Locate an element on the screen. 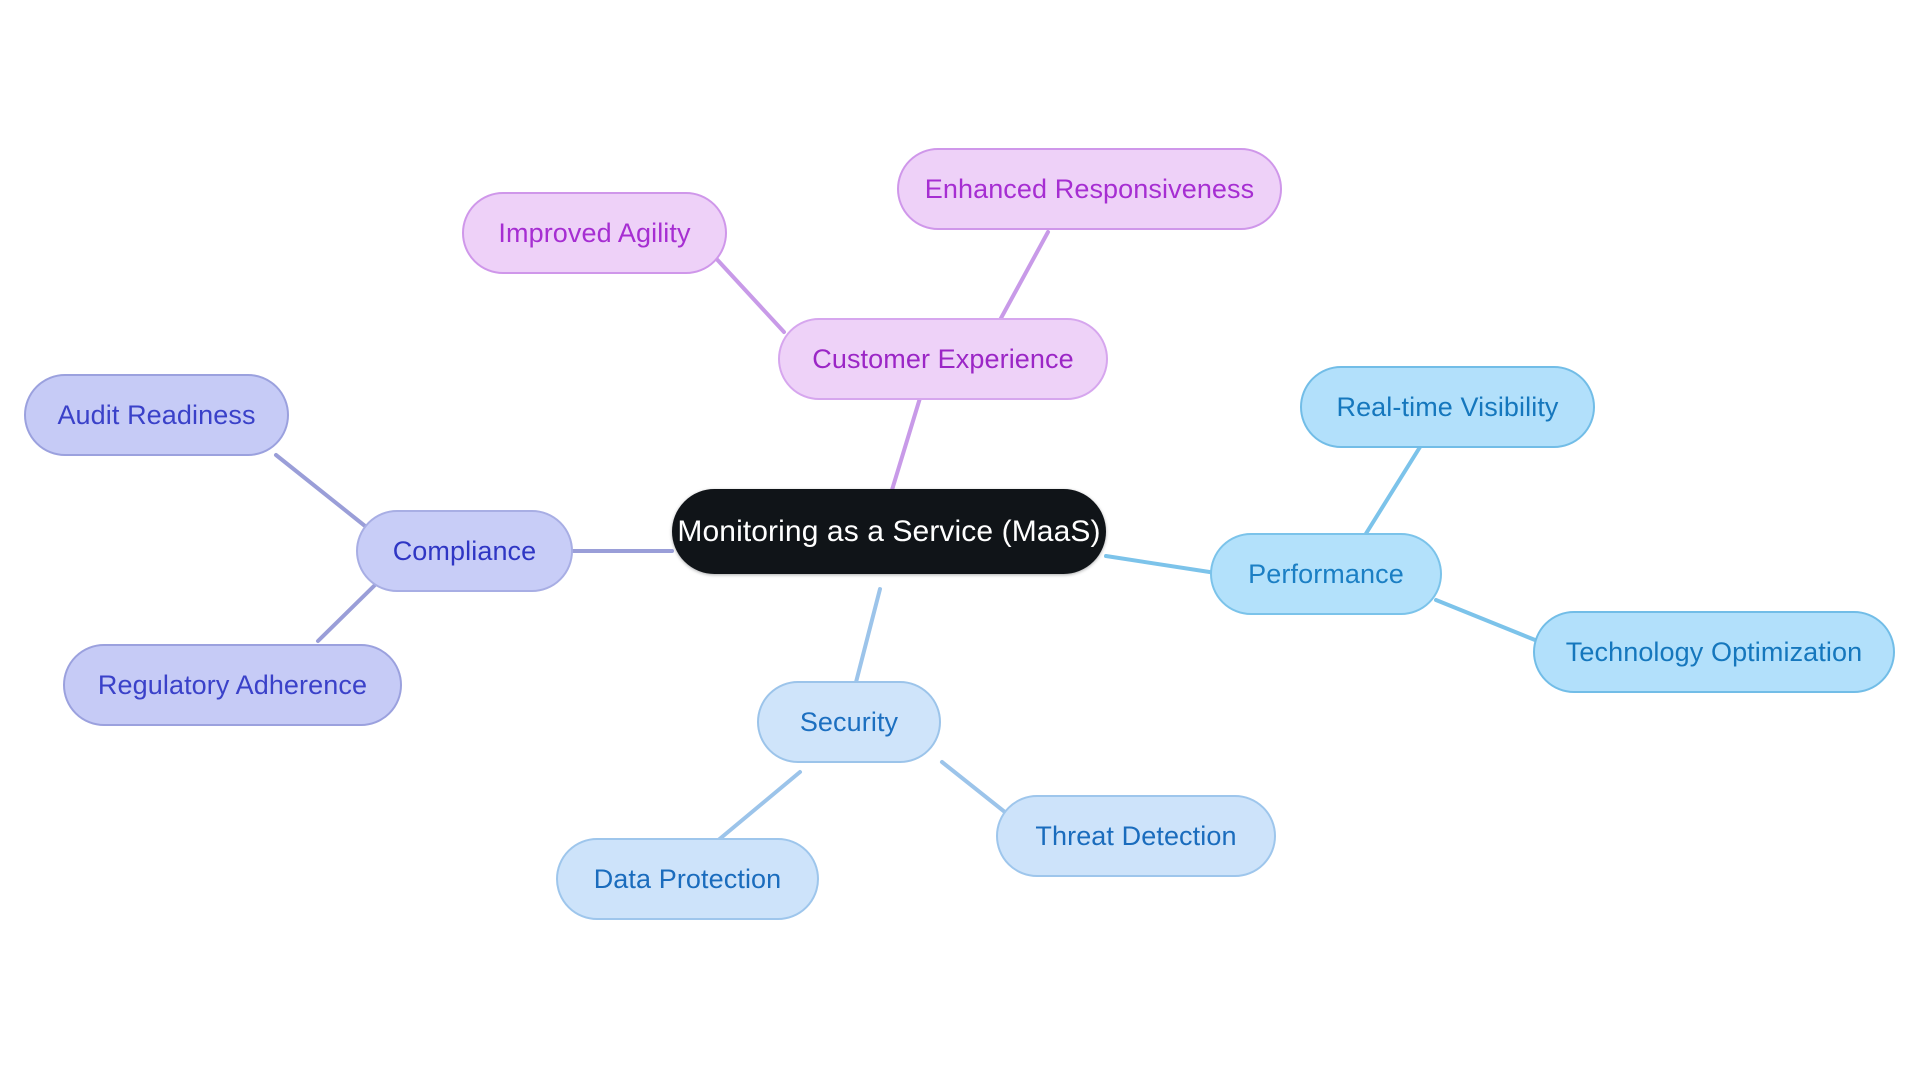  node-leaf-audit-readiness: Audit Readiness is located at coordinates (156, 415).